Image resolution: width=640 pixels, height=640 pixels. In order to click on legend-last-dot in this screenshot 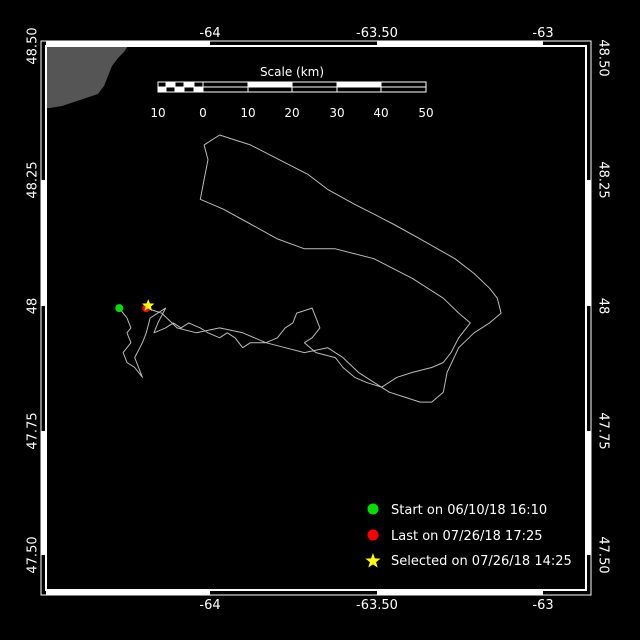, I will do `click(373, 535)`.